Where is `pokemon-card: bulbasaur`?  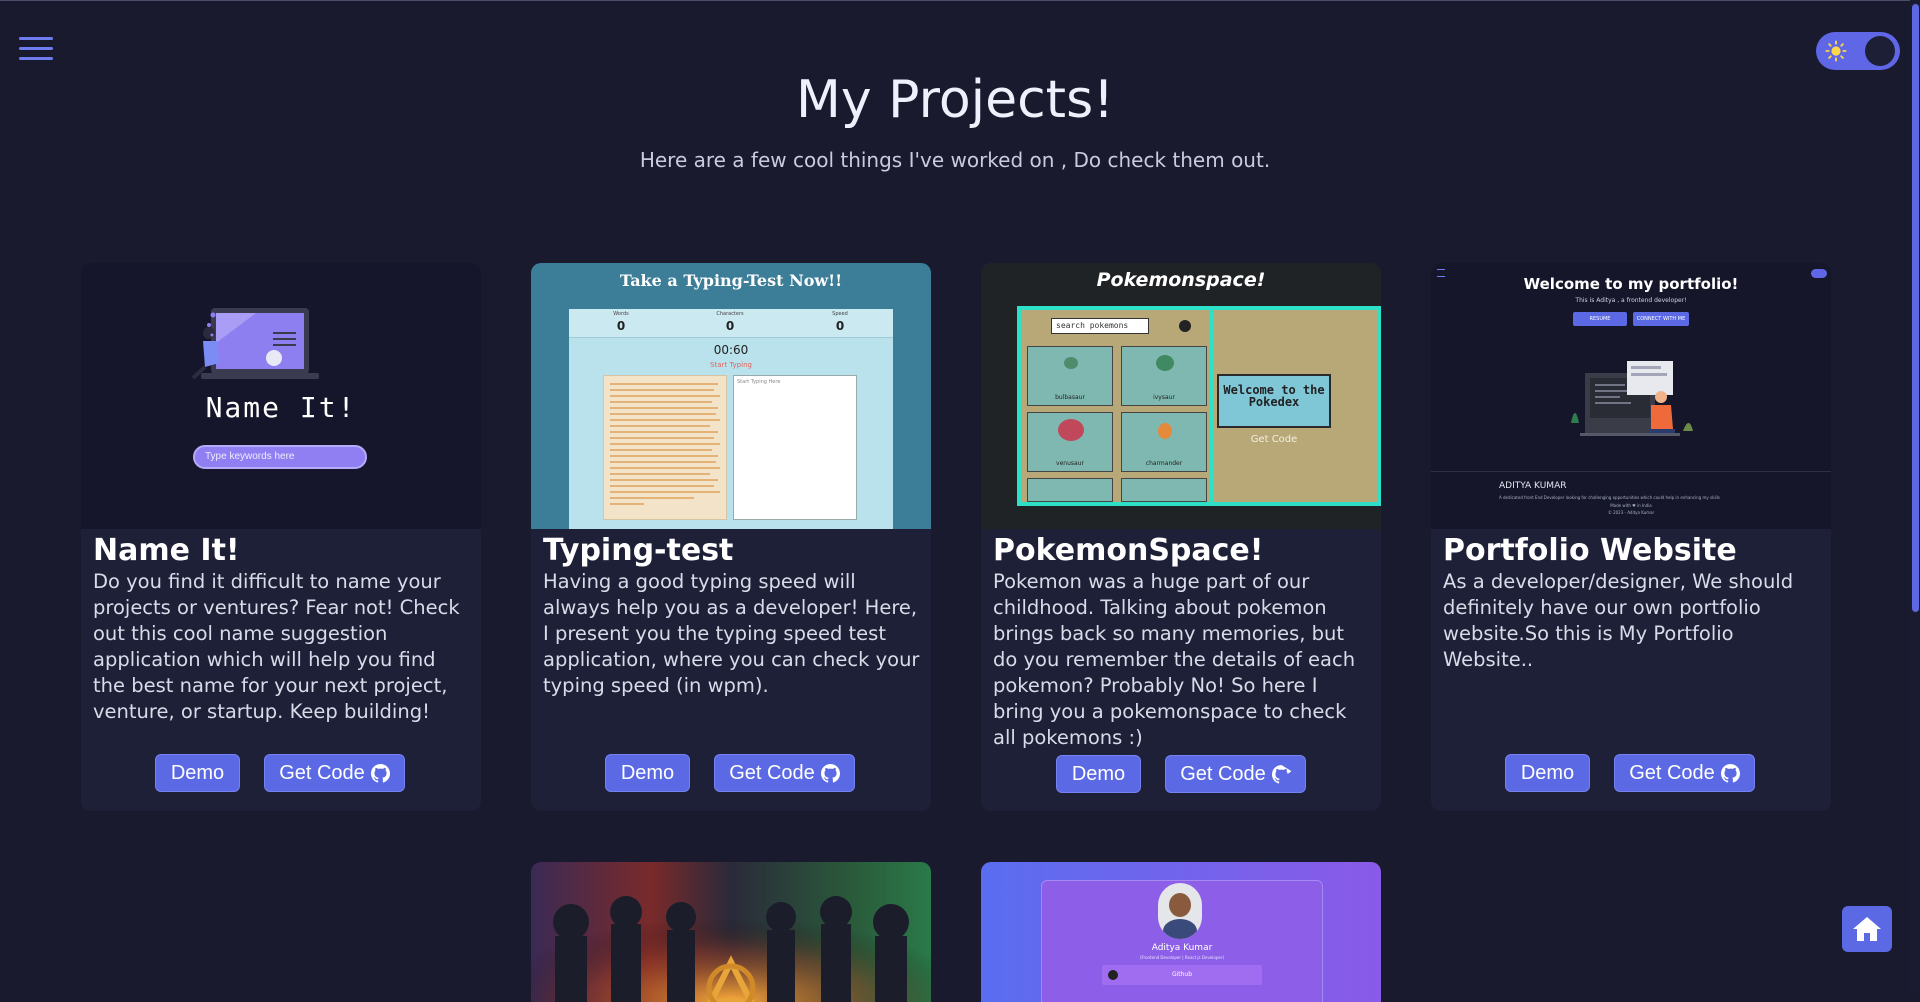 pokemon-card: bulbasaur is located at coordinates (1070, 376).